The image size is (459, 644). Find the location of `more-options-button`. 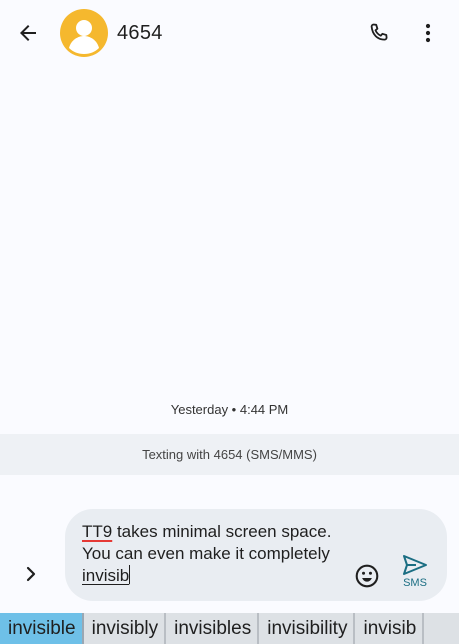

more-options-button is located at coordinates (428, 33).